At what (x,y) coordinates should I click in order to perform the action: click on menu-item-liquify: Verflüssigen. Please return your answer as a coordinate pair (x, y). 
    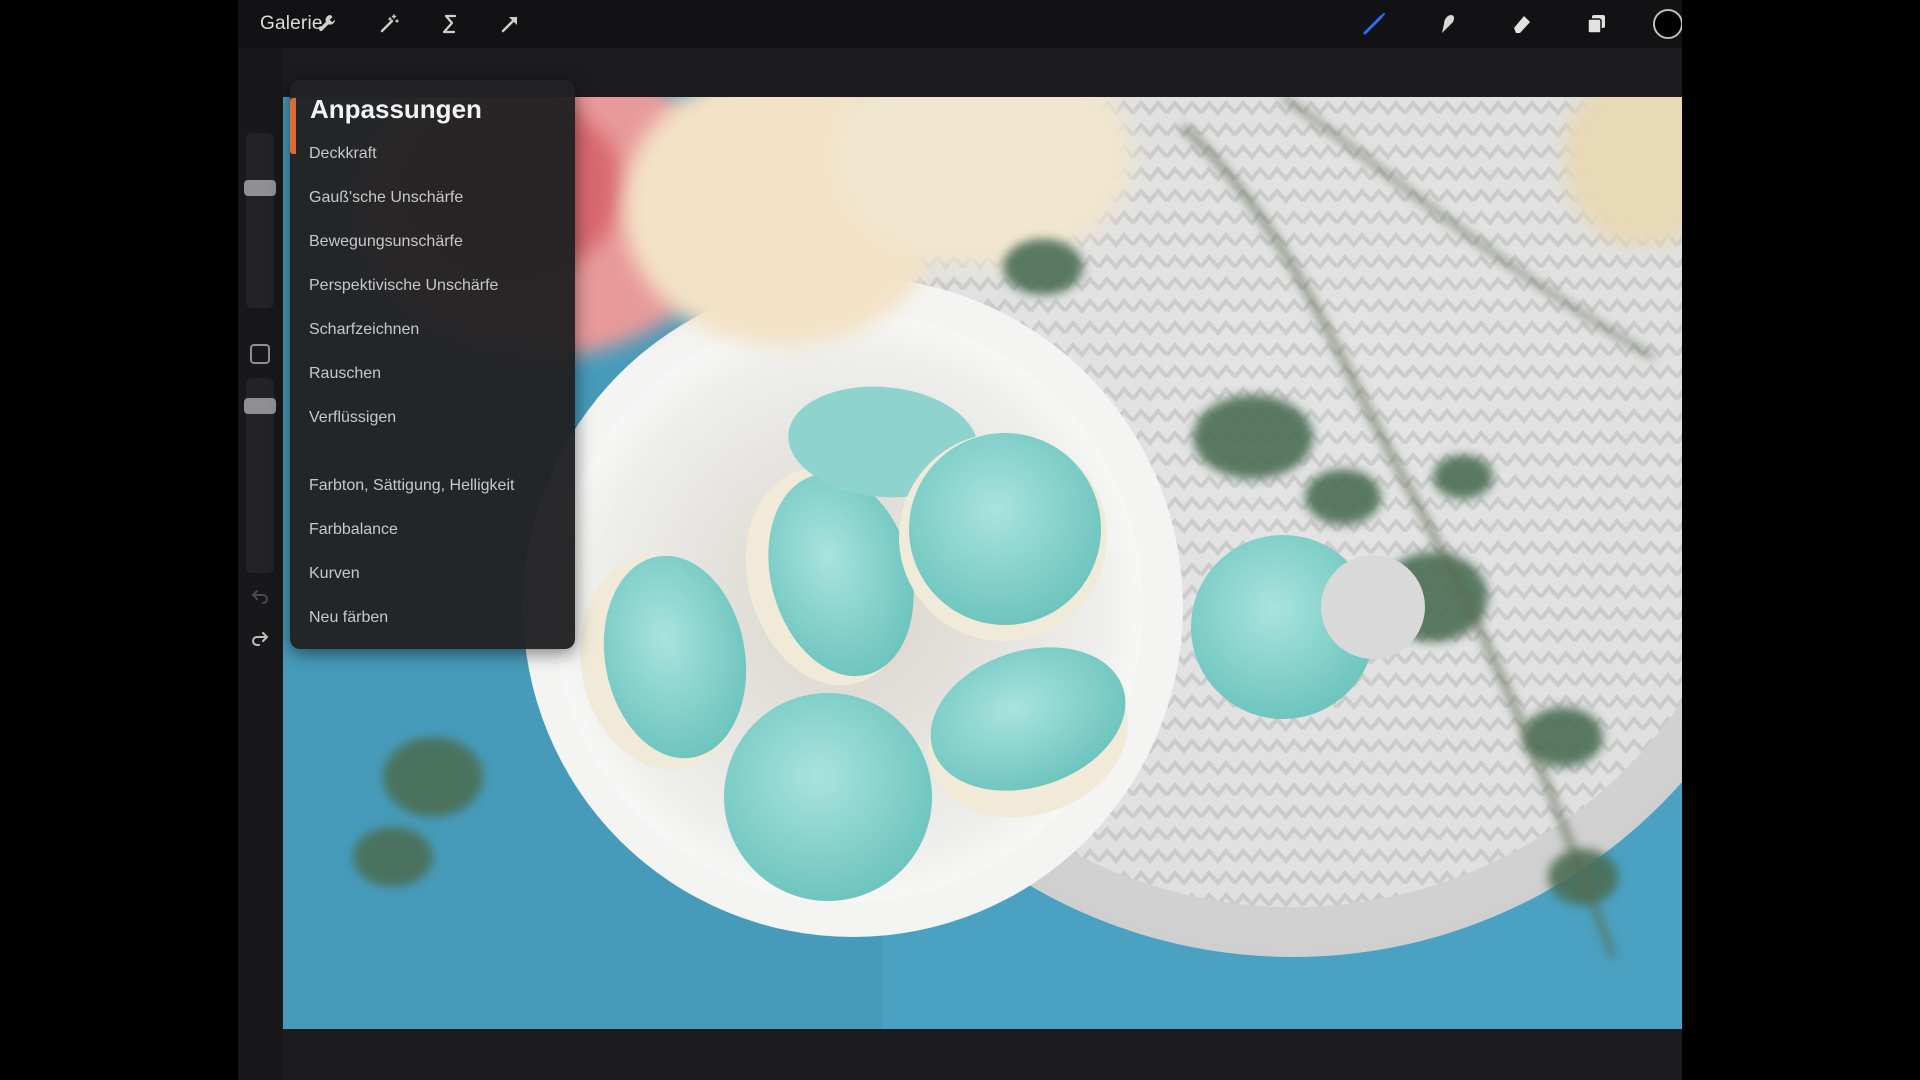
    Looking at the image, I should click on (352, 418).